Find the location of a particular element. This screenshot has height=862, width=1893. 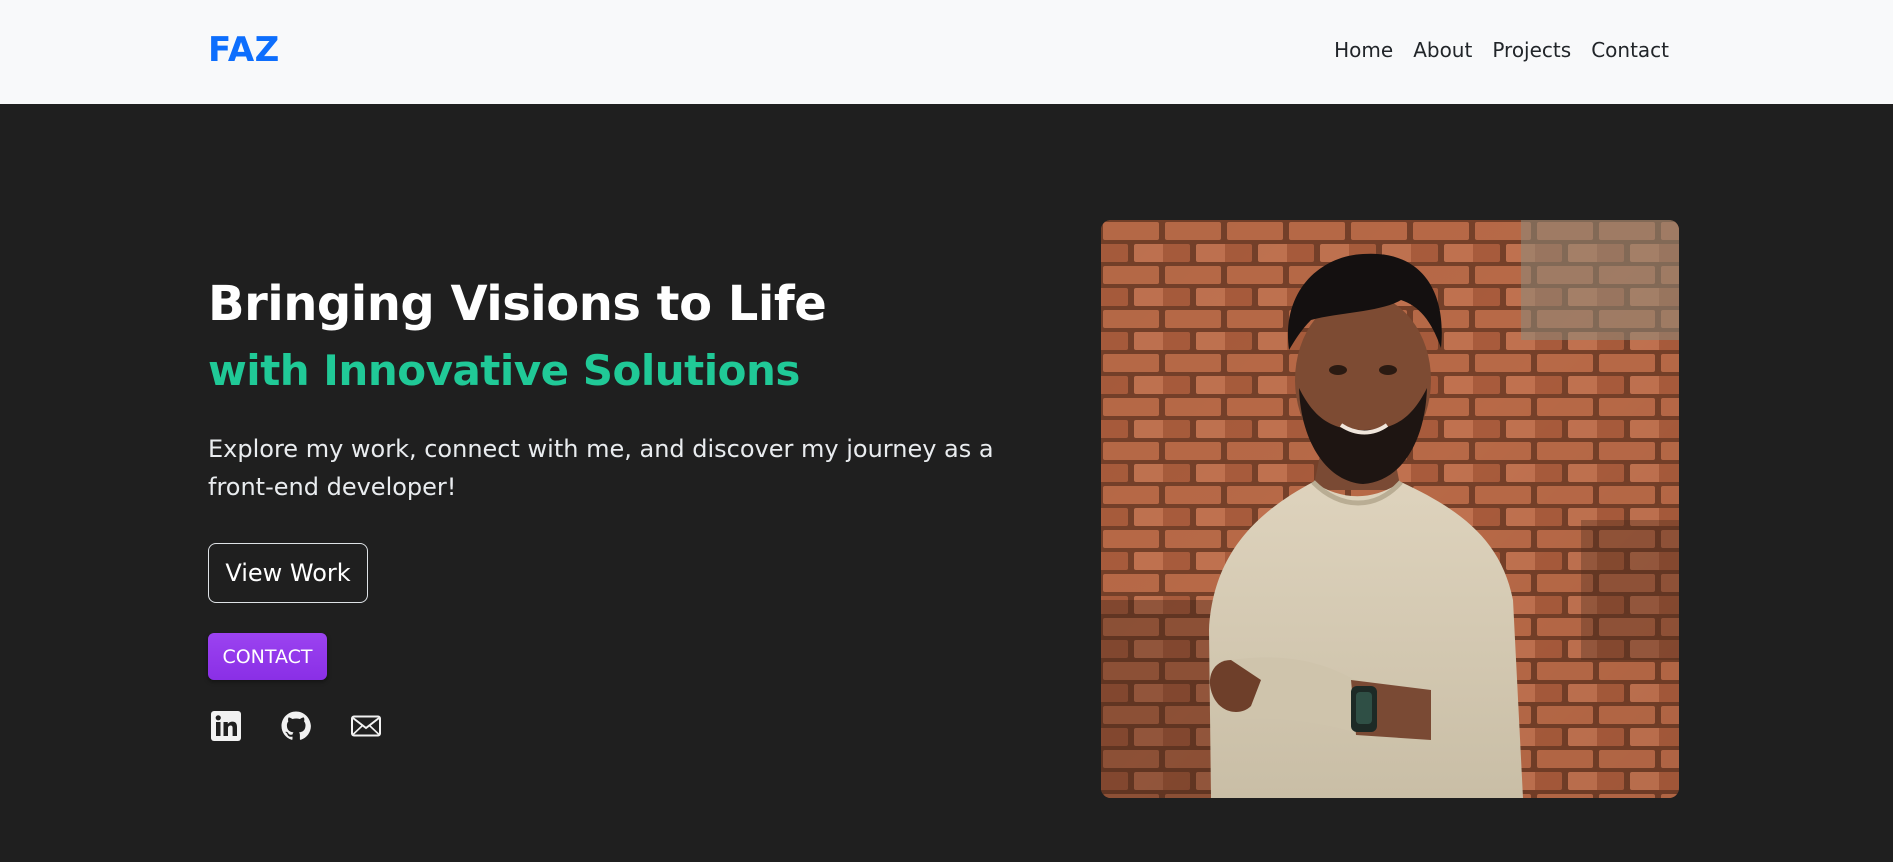

nav-links: Home About Projects Contact is located at coordinates (1501, 50).